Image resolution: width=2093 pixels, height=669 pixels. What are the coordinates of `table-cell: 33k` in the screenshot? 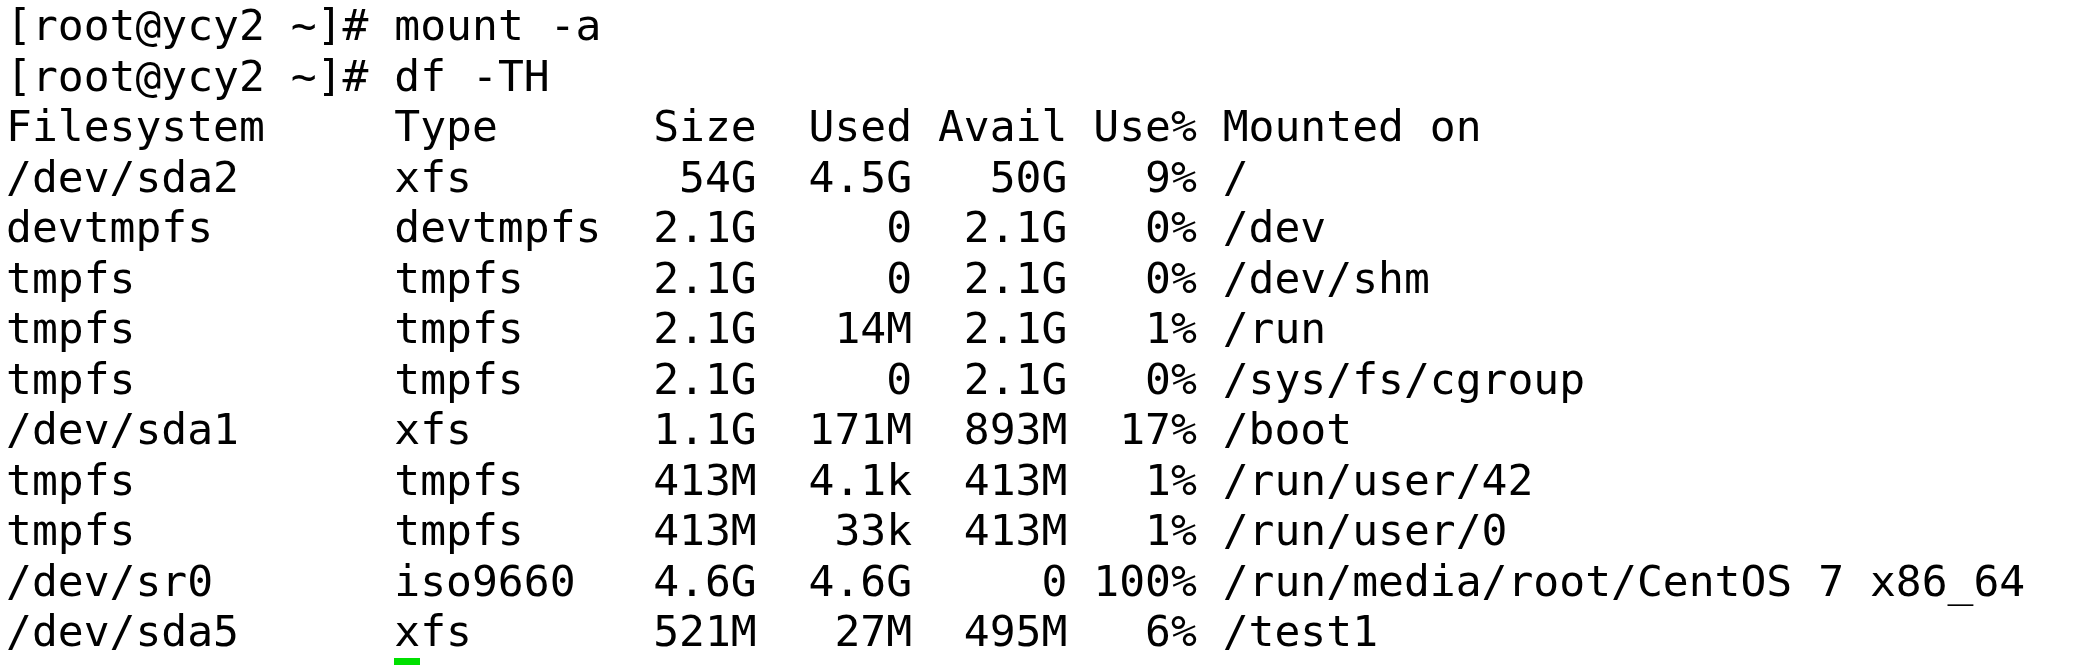 It's located at (873, 530).